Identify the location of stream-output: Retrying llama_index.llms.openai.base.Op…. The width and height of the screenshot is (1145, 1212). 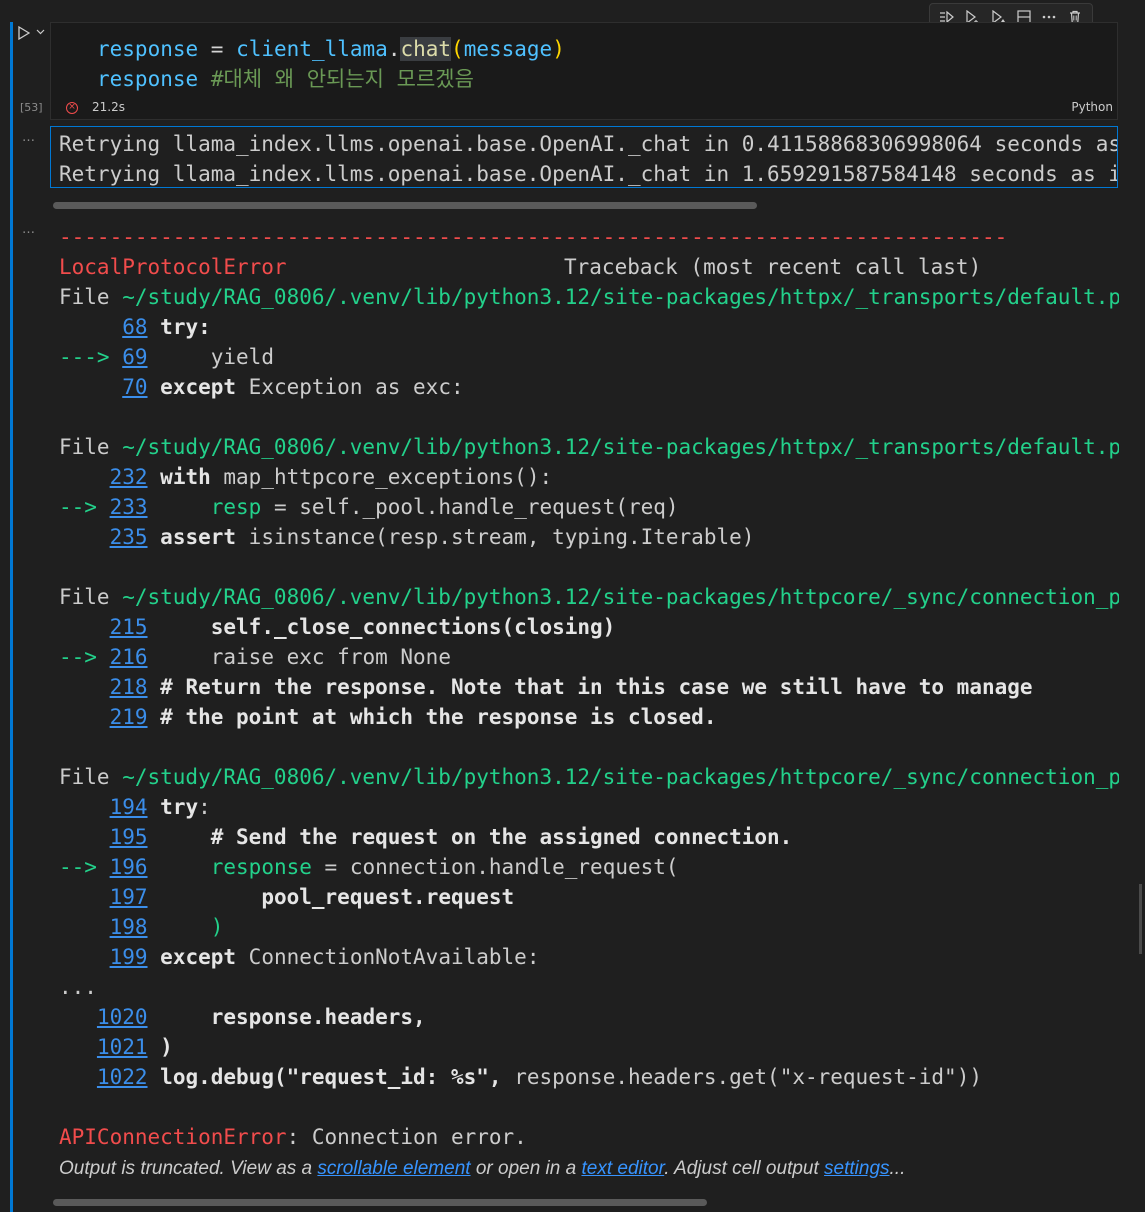
(584, 157).